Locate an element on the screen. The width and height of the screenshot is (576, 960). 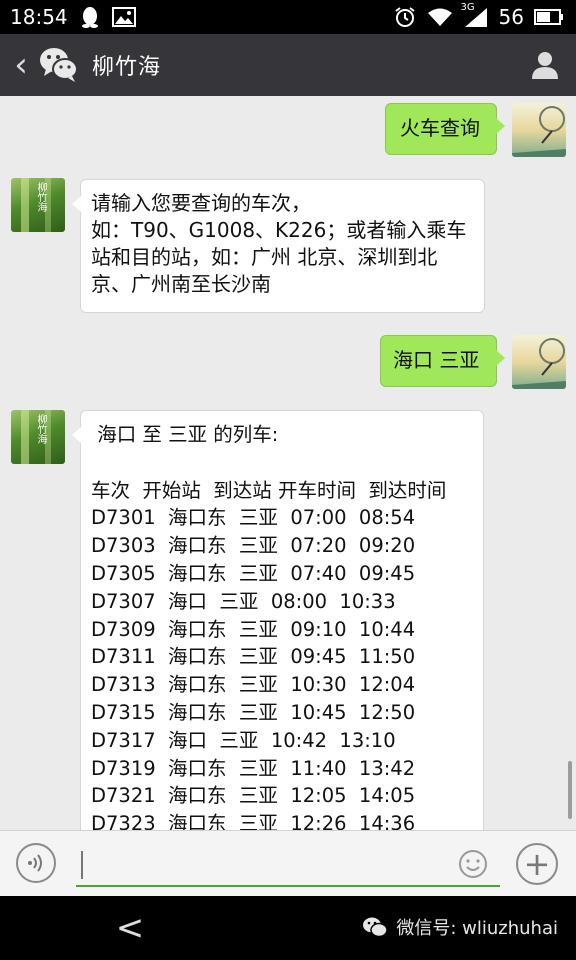
chat-title: 柳竹海 is located at coordinates (127, 67).